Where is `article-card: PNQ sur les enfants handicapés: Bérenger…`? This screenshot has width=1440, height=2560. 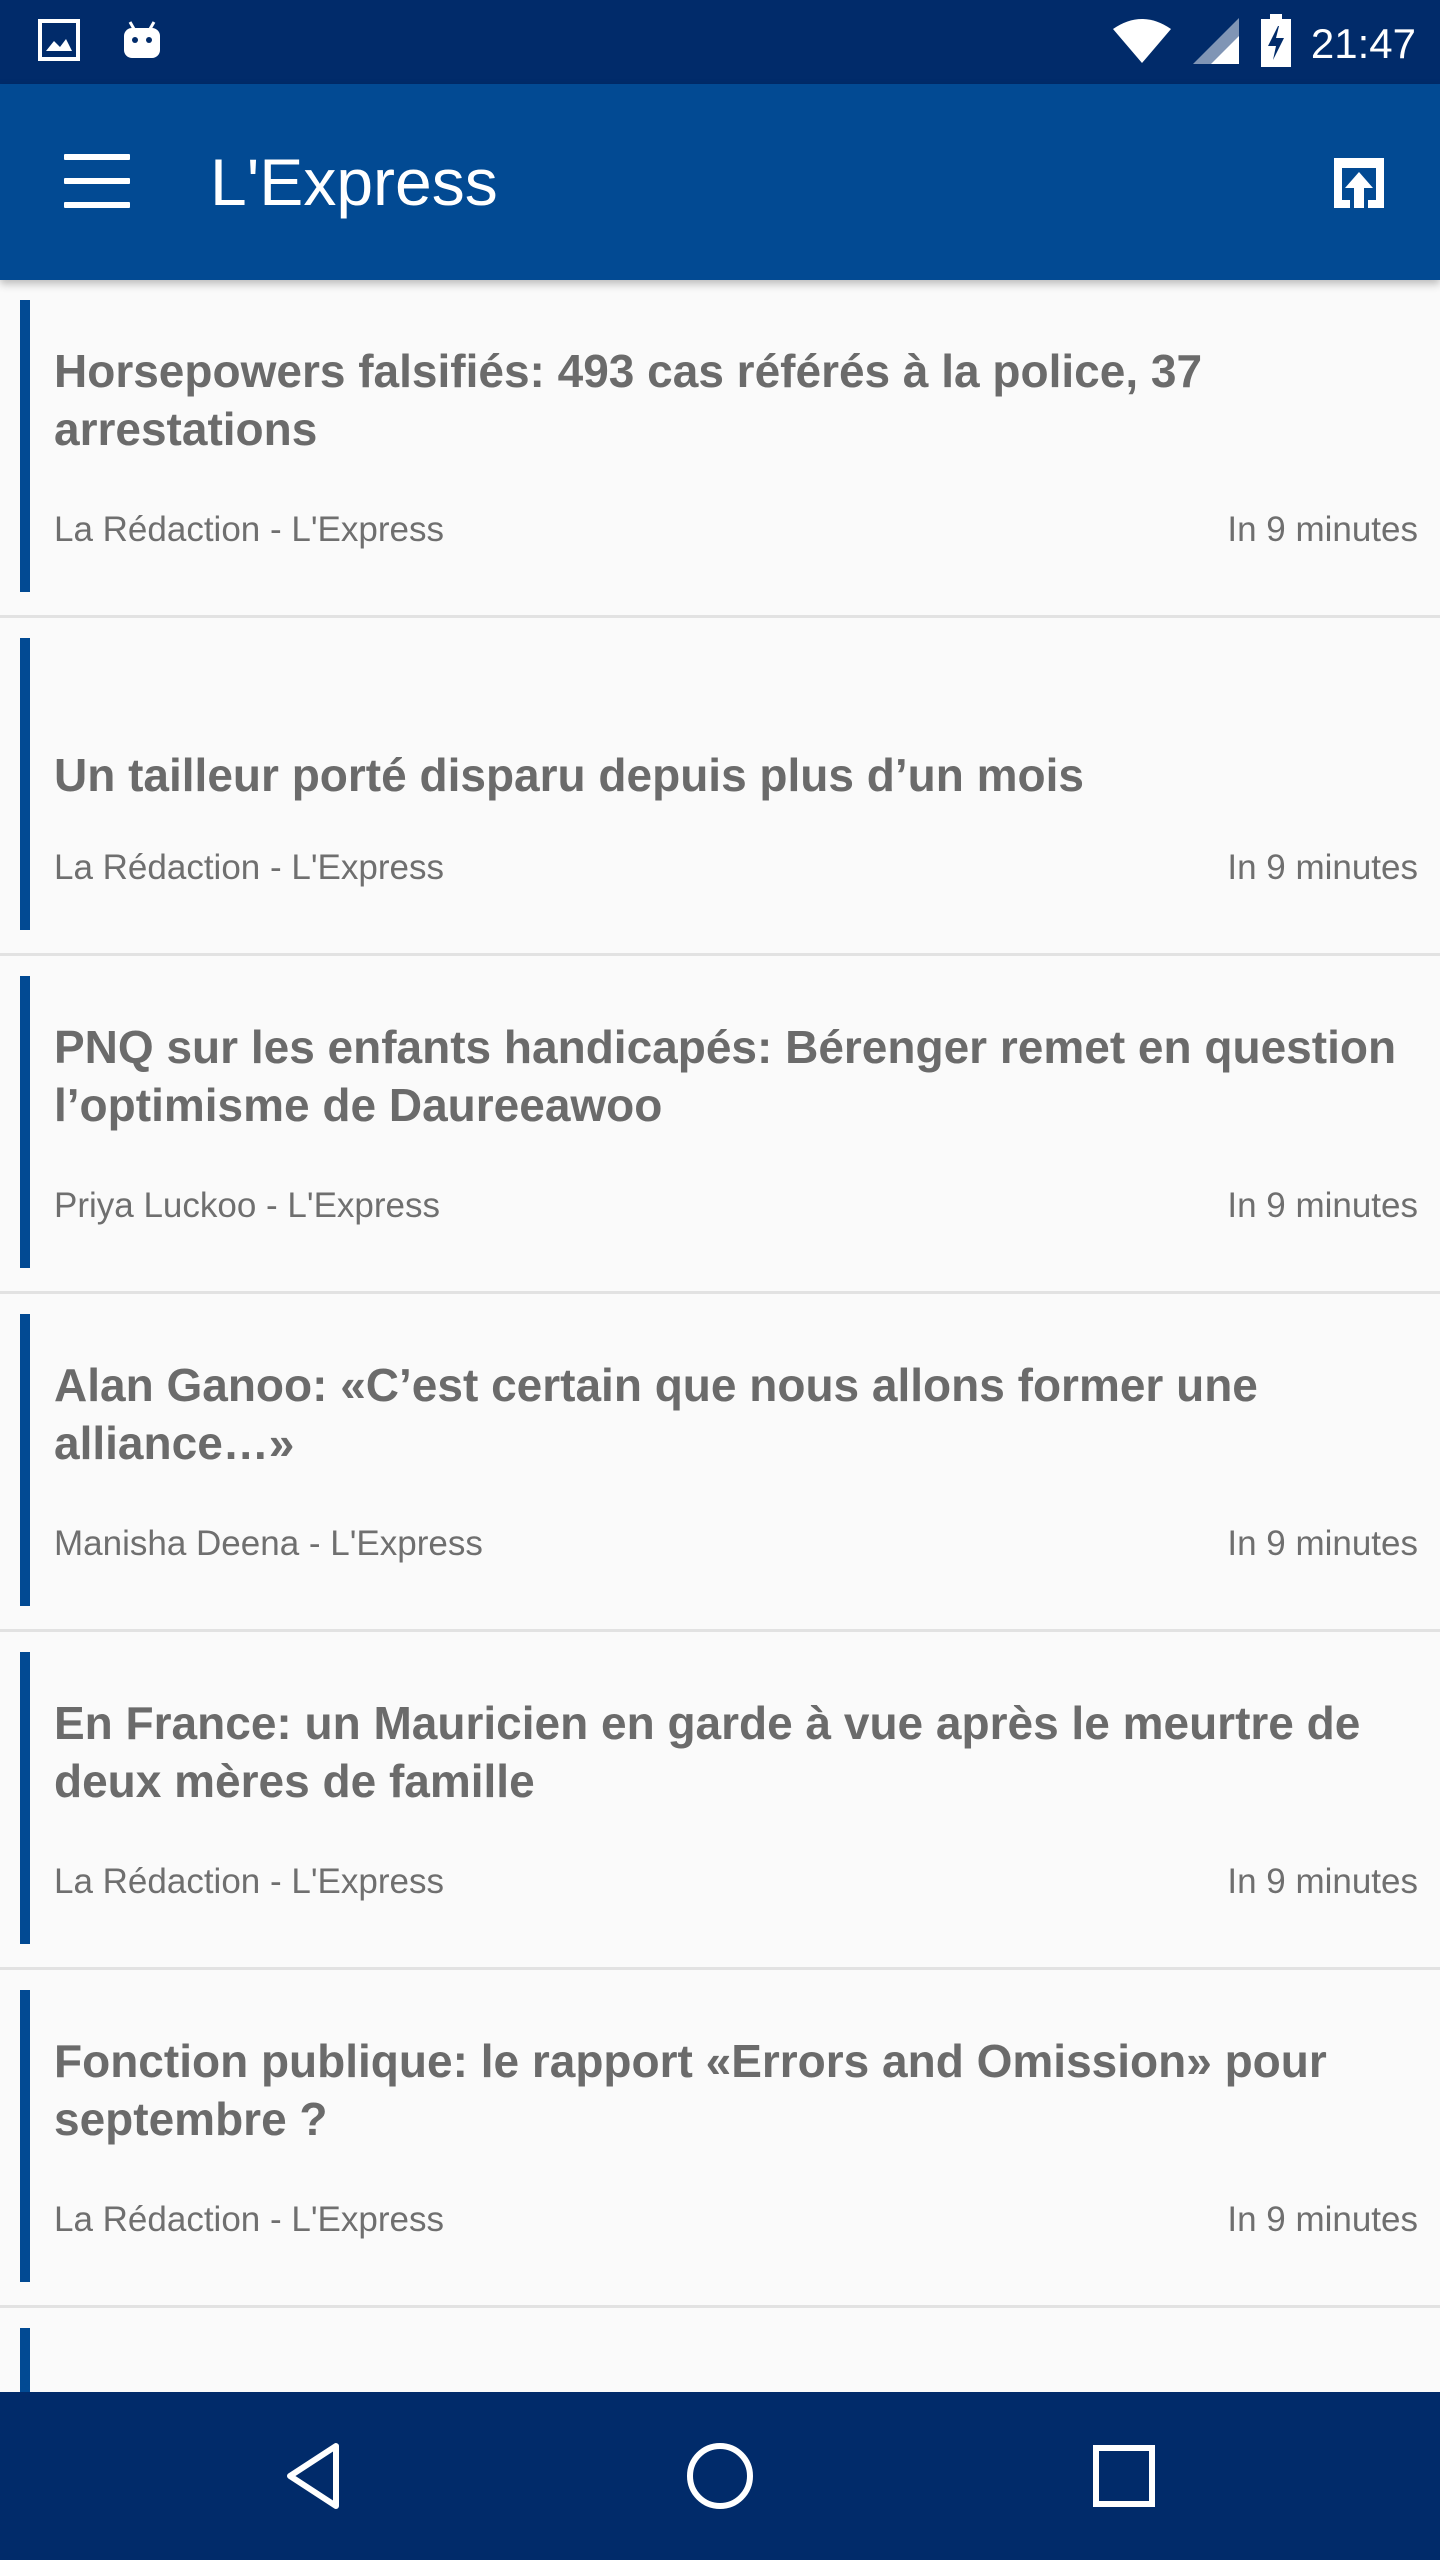
article-card: PNQ sur les enfants handicapés: Bérenger… is located at coordinates (720, 1125).